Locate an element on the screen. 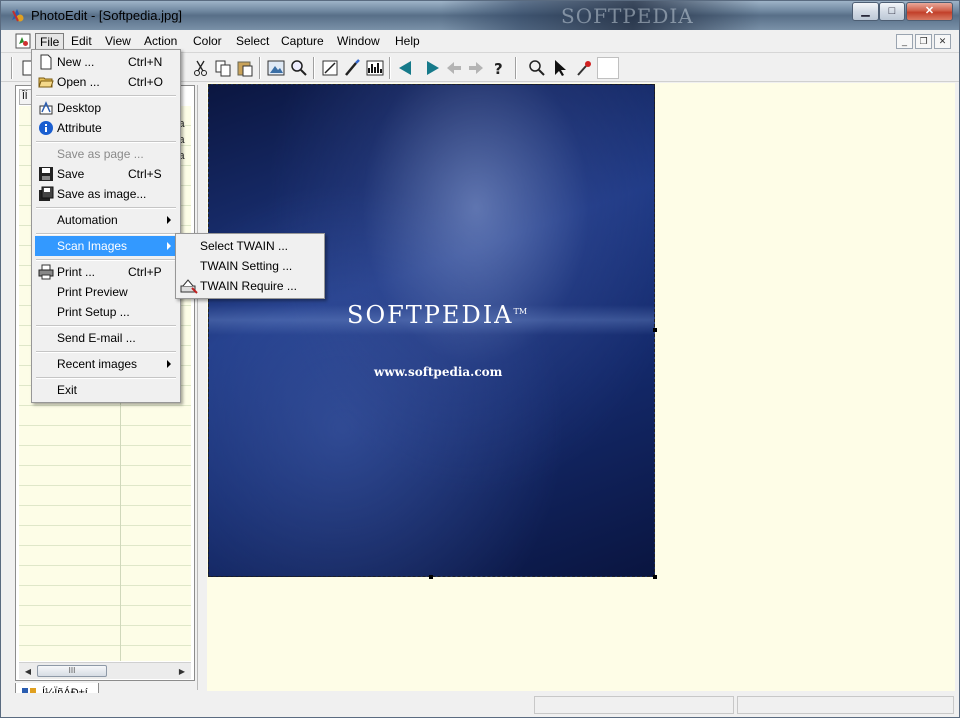 The width and height of the screenshot is (960, 718). menu-item-shortcut: Ctrl+N is located at coordinates (145, 62).